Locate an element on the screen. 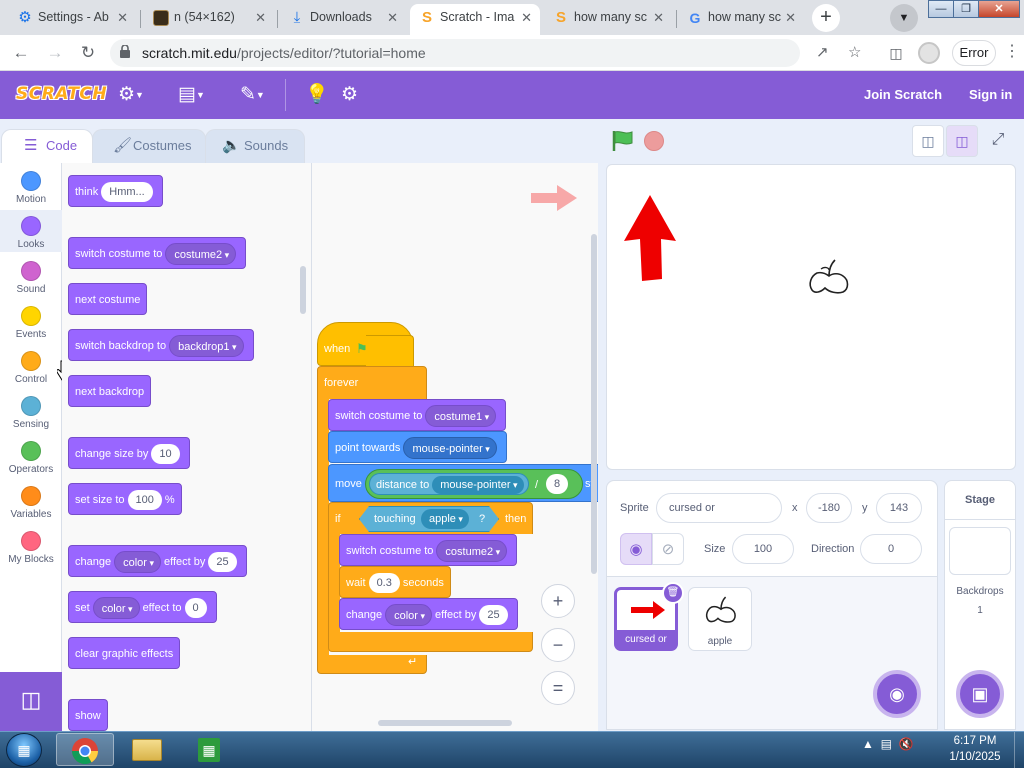 Image resolution: width=1024 pixels, height=768 pixels. windows-start-button: ▦ is located at coordinates (24, 750).